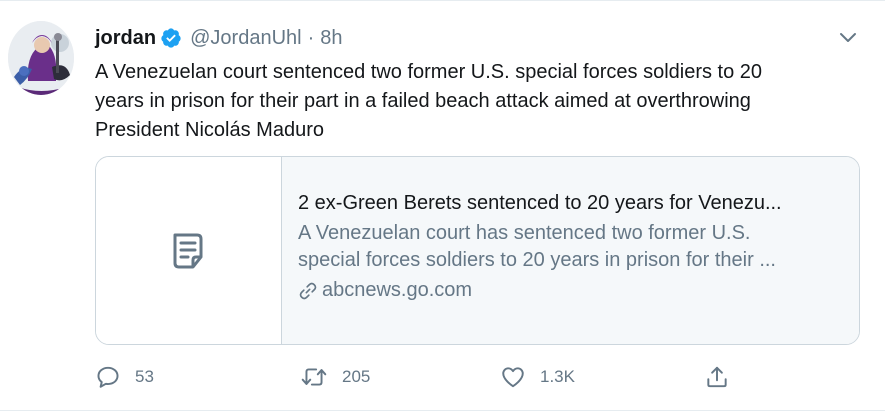 The image size is (885, 411). Describe the element at coordinates (537, 377) in the screenshot. I see `like-button: 1.3K` at that location.